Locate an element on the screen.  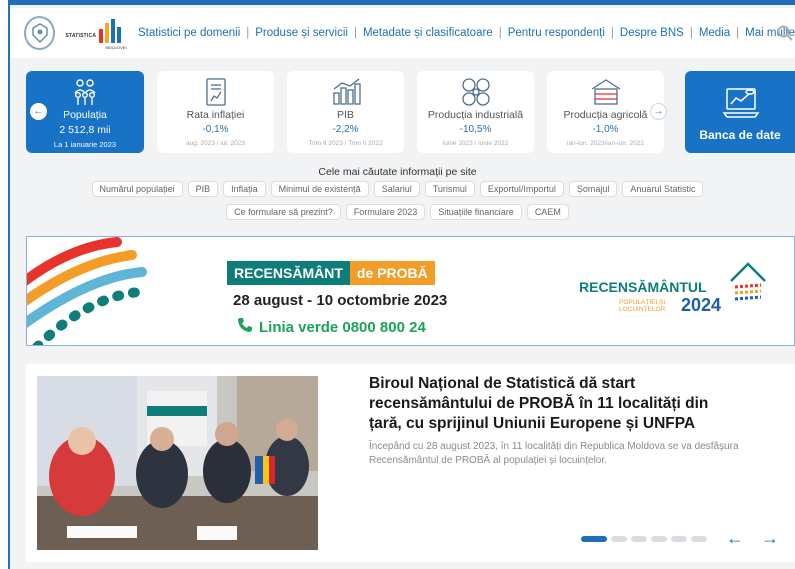
indicator-period: Trim II 2023 / Trim II 2022 is located at coordinates (345, 143).